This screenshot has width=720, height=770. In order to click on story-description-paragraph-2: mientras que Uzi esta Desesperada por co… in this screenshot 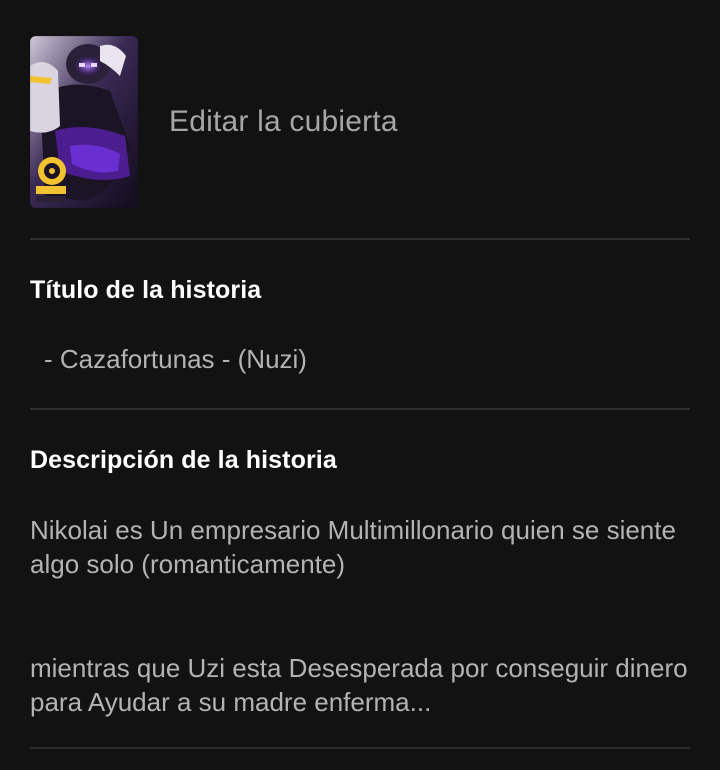, I will do `click(360, 685)`.